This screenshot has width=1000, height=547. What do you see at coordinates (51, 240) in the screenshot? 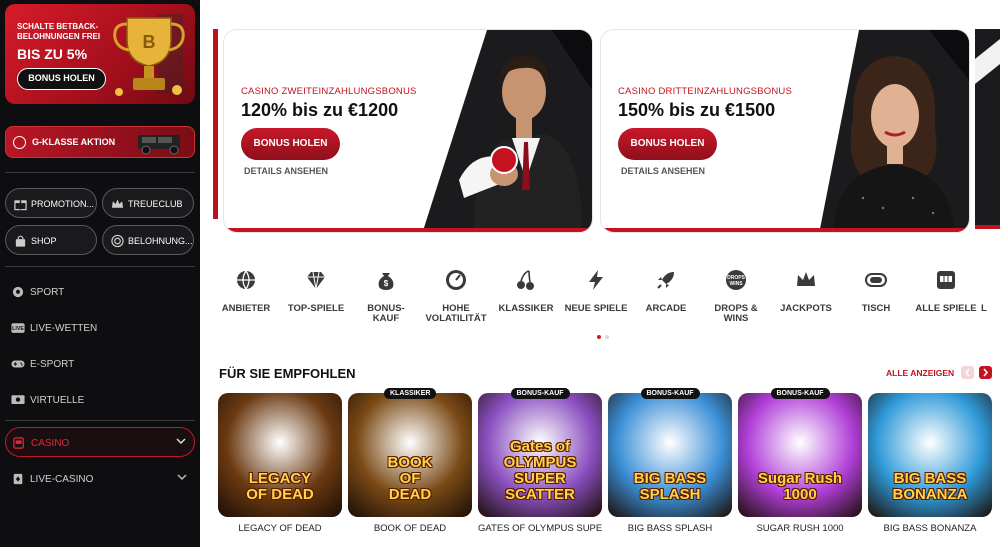
I see `sidebar-pill-shop: SHOP` at bounding box center [51, 240].